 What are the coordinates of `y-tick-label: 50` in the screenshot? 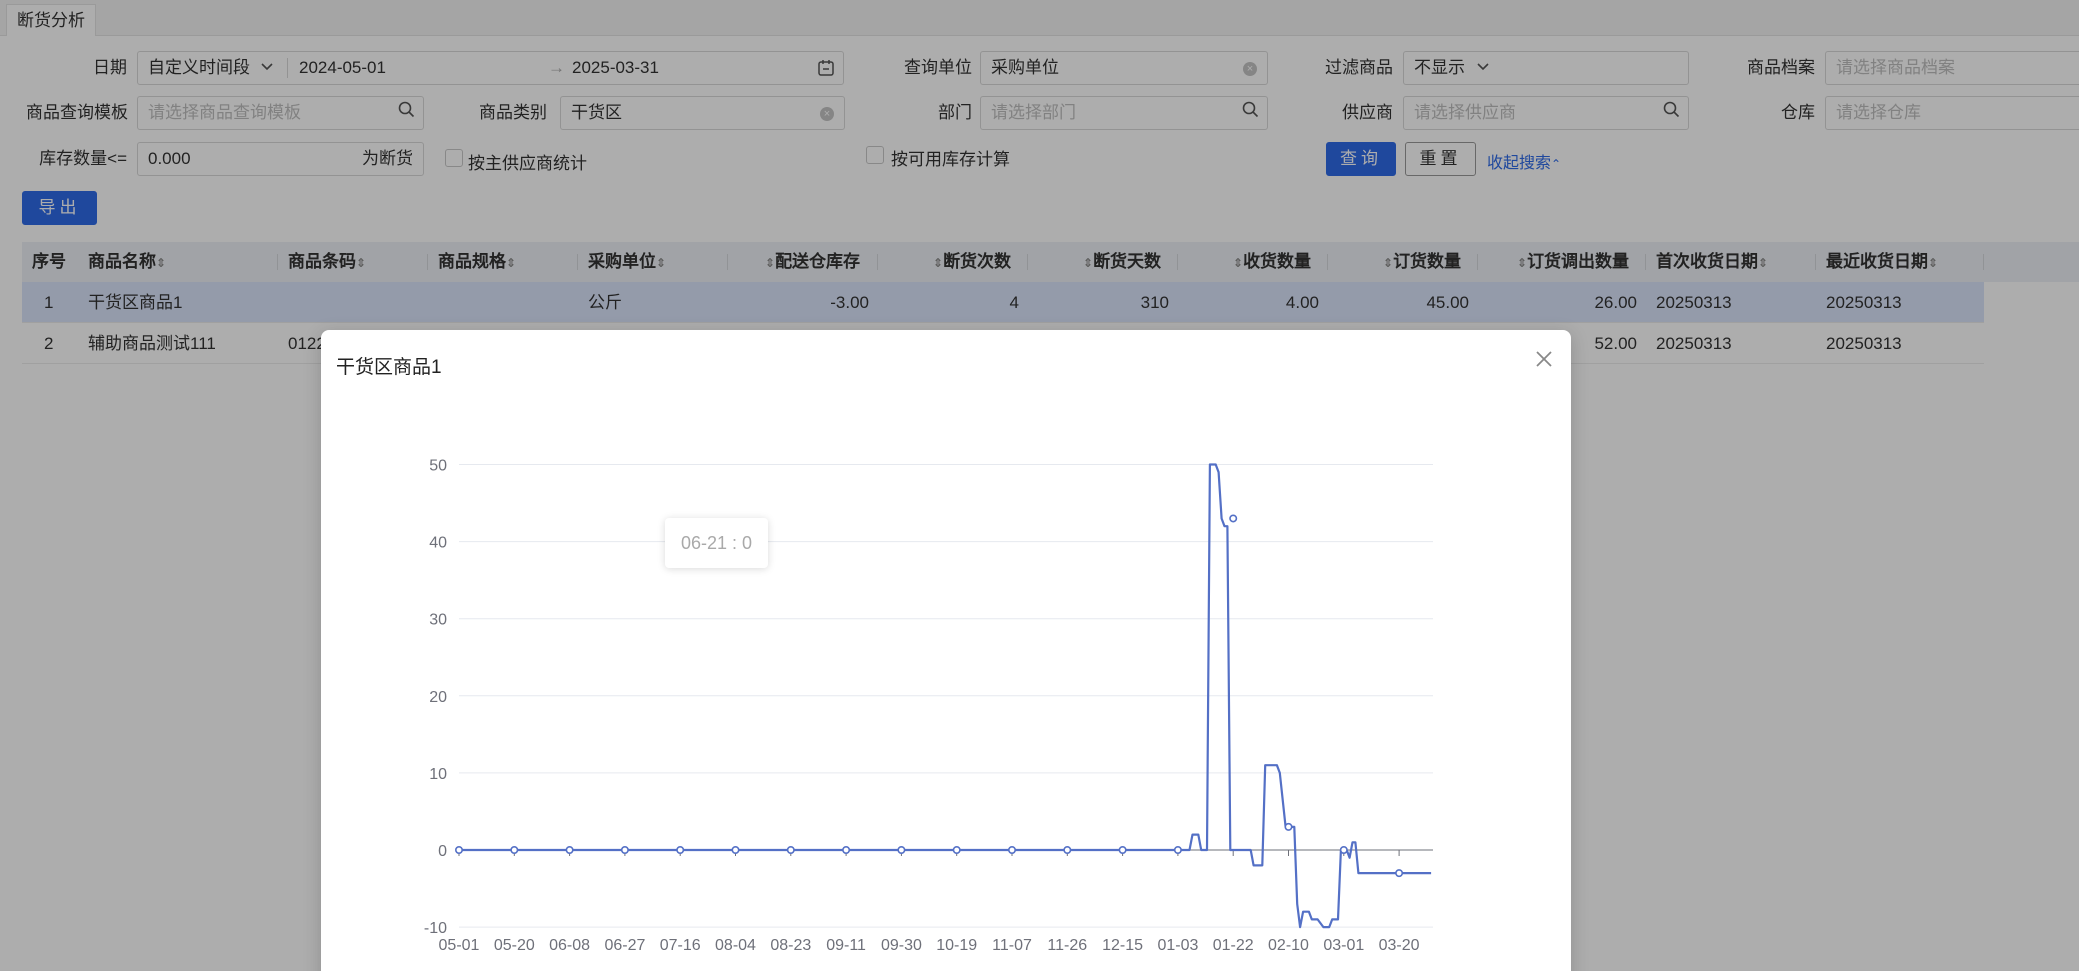 It's located at (438, 466).